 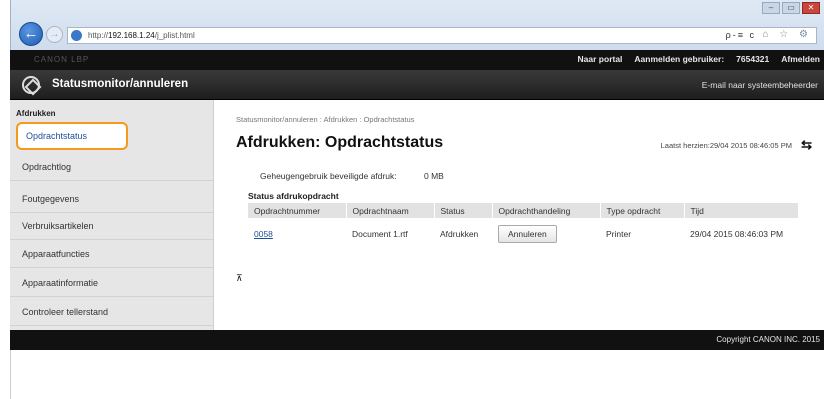 What do you see at coordinates (811, 8) in the screenshot?
I see `close-button: ✕` at bounding box center [811, 8].